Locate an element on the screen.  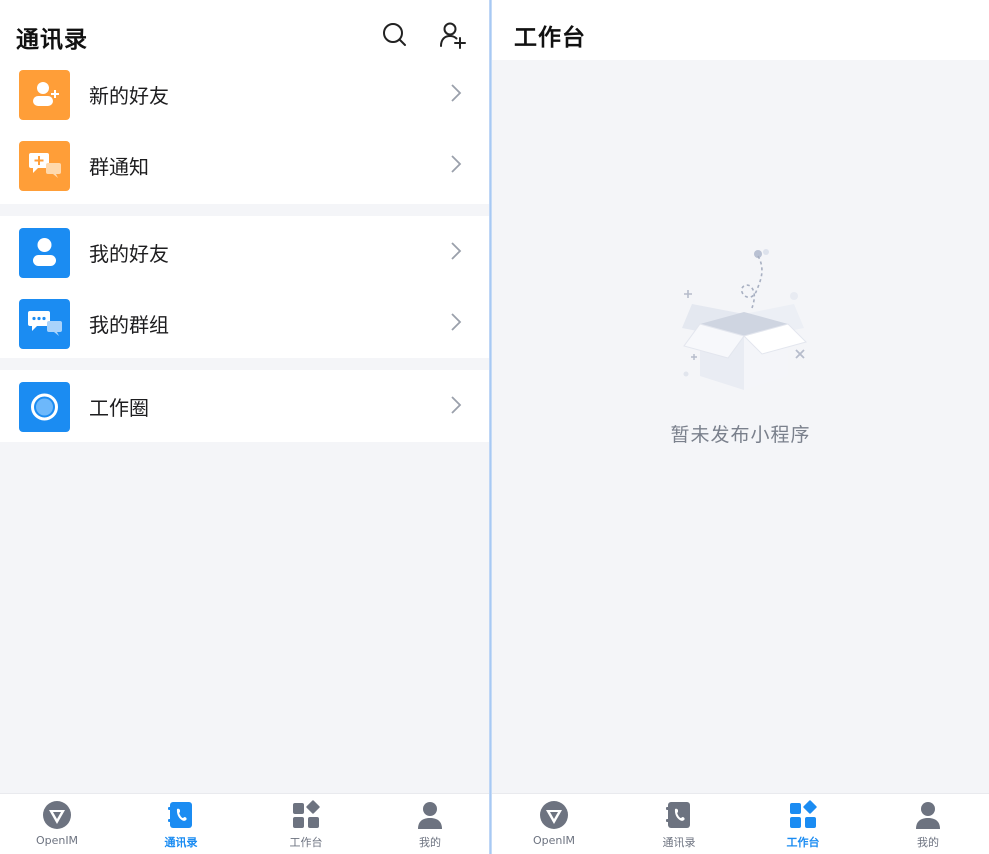
row-label: 我的群组 is located at coordinates (129, 325).